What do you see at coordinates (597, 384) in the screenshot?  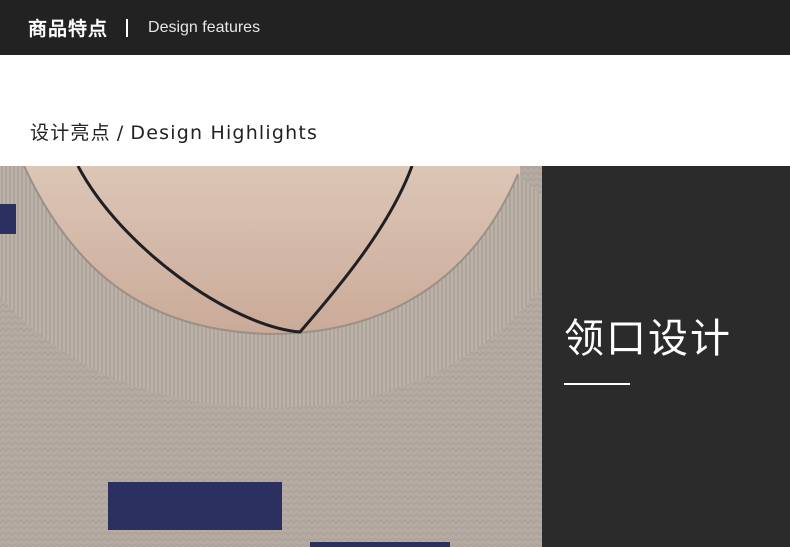 I see `feature-underline` at bounding box center [597, 384].